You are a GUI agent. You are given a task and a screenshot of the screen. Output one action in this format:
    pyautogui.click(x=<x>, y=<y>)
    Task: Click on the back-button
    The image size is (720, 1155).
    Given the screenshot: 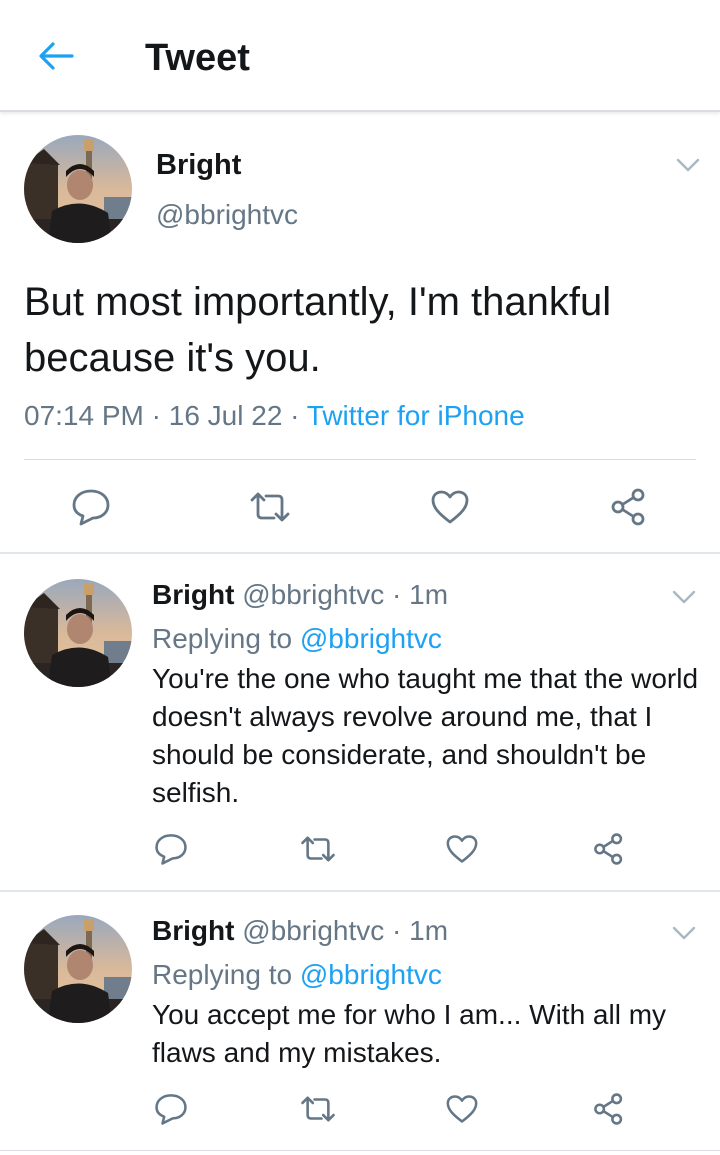 What is the action you would take?
    pyautogui.click(x=56, y=56)
    